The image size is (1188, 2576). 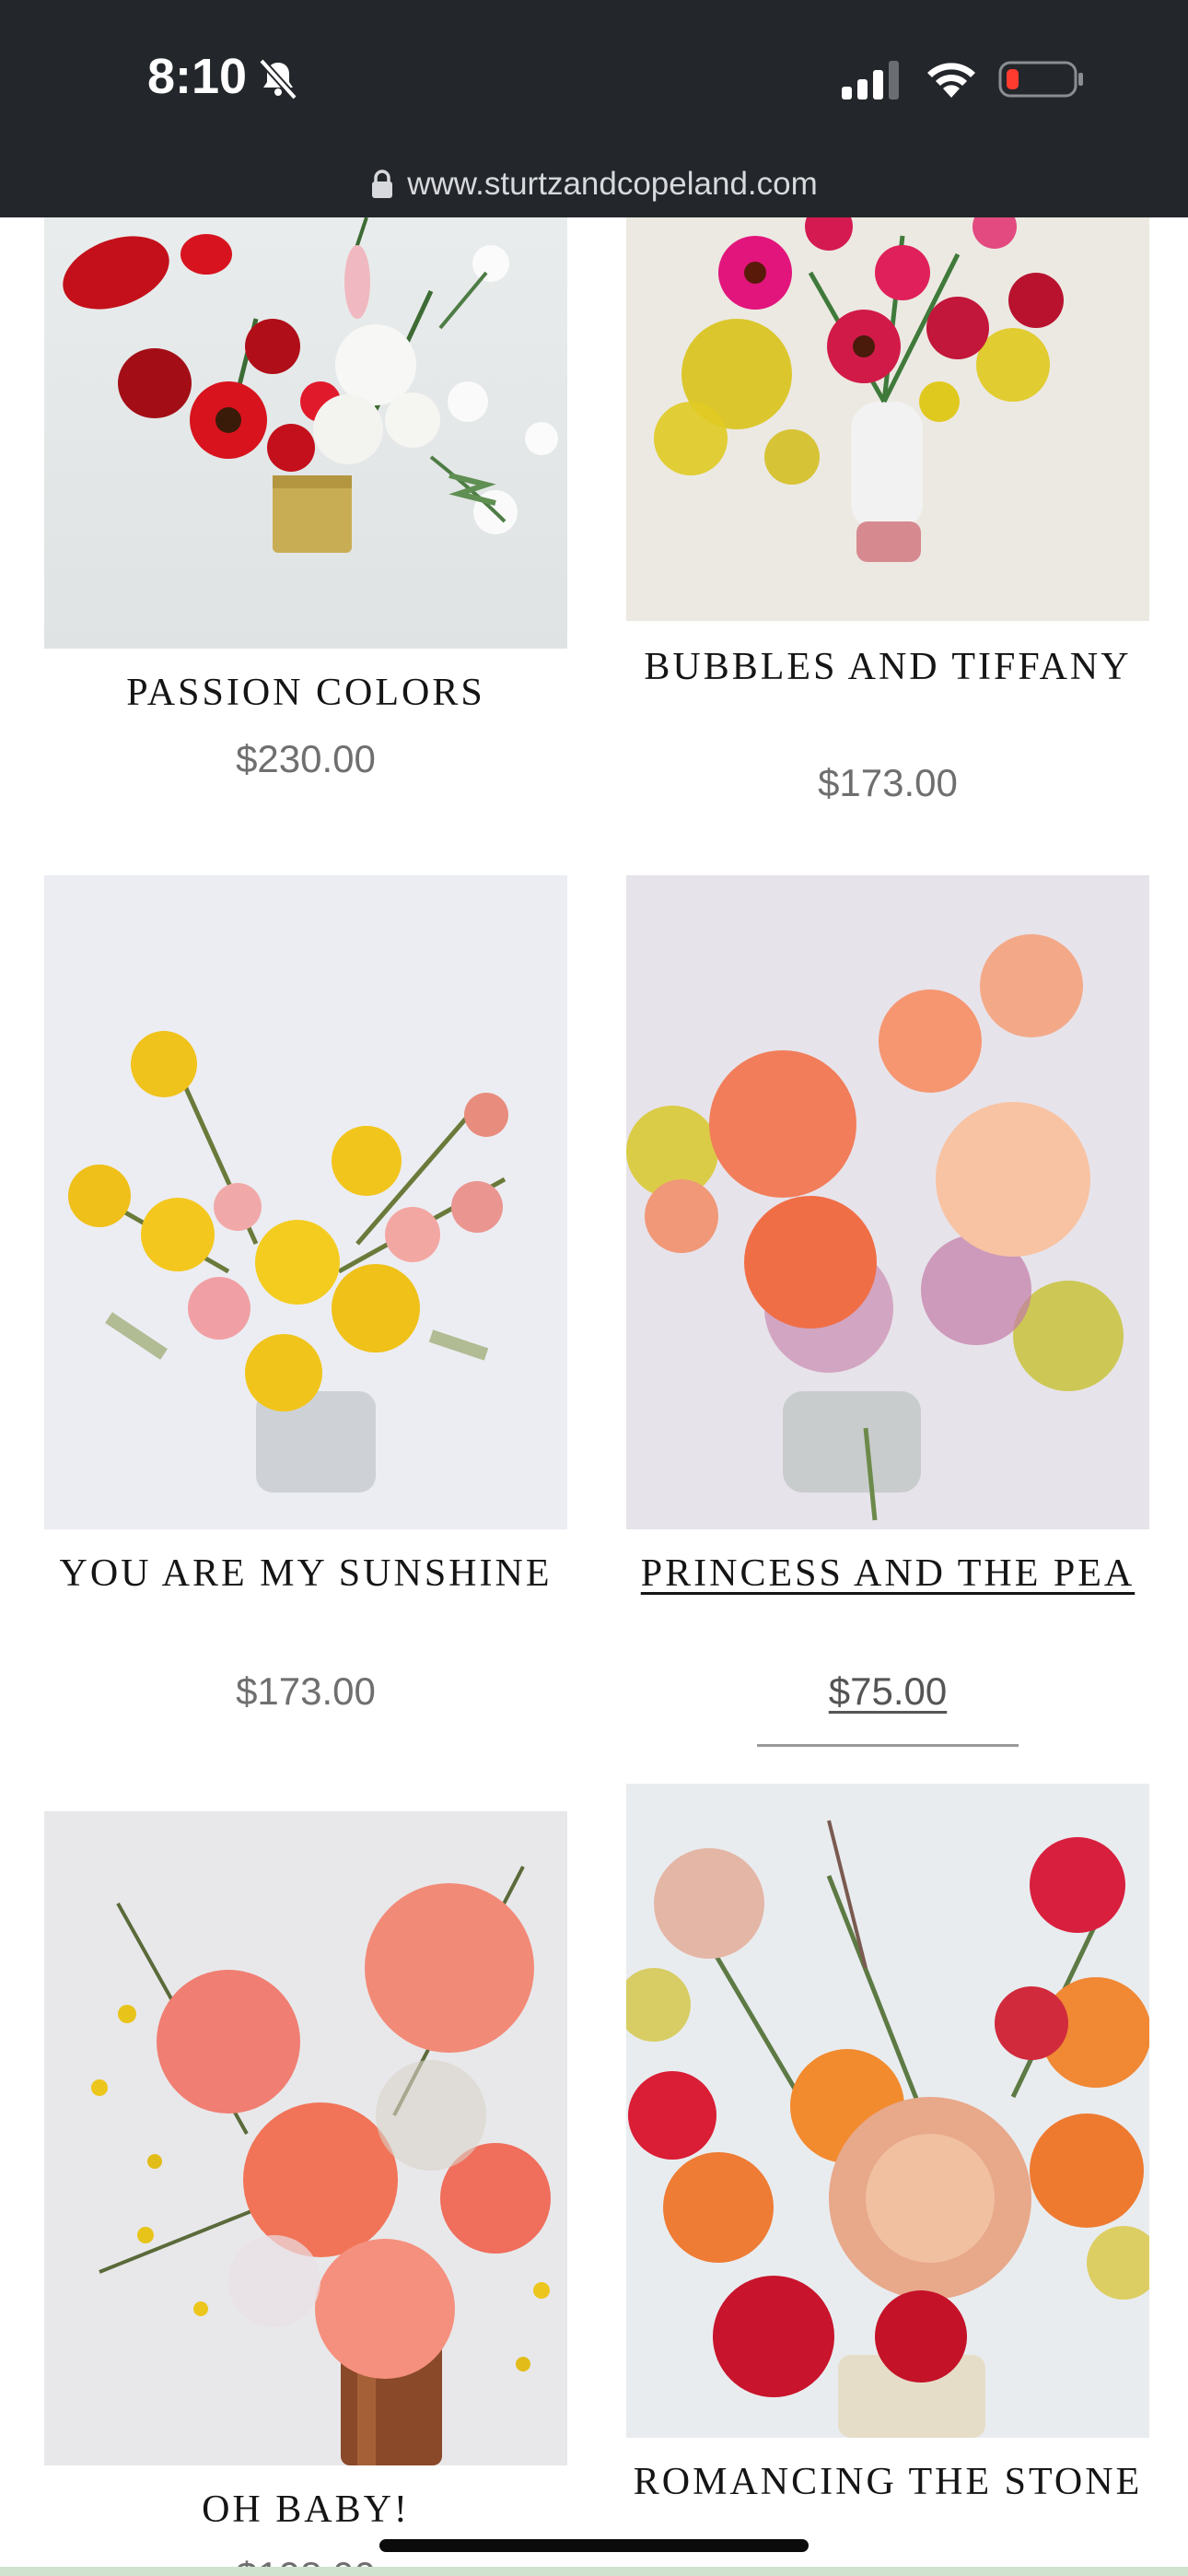 I want to click on lock-icon, so click(x=382, y=184).